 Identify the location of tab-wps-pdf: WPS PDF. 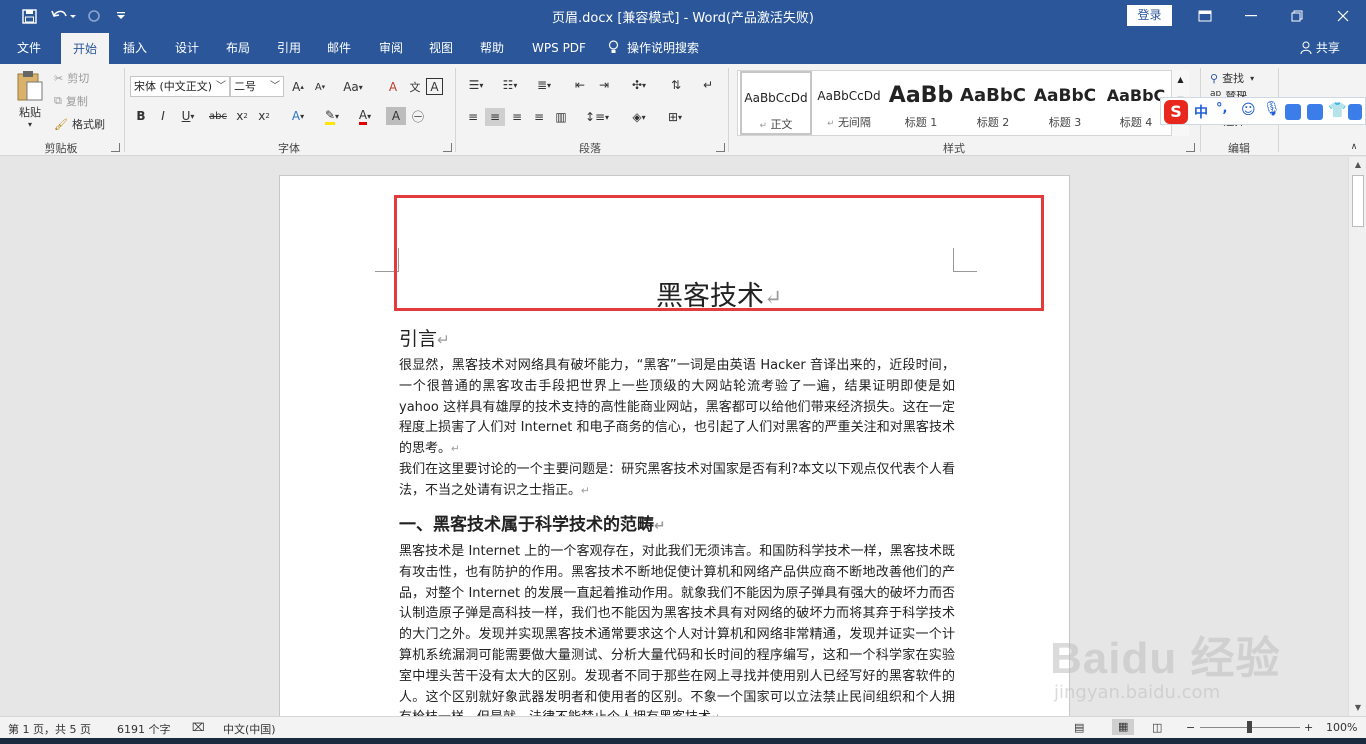
(559, 48).